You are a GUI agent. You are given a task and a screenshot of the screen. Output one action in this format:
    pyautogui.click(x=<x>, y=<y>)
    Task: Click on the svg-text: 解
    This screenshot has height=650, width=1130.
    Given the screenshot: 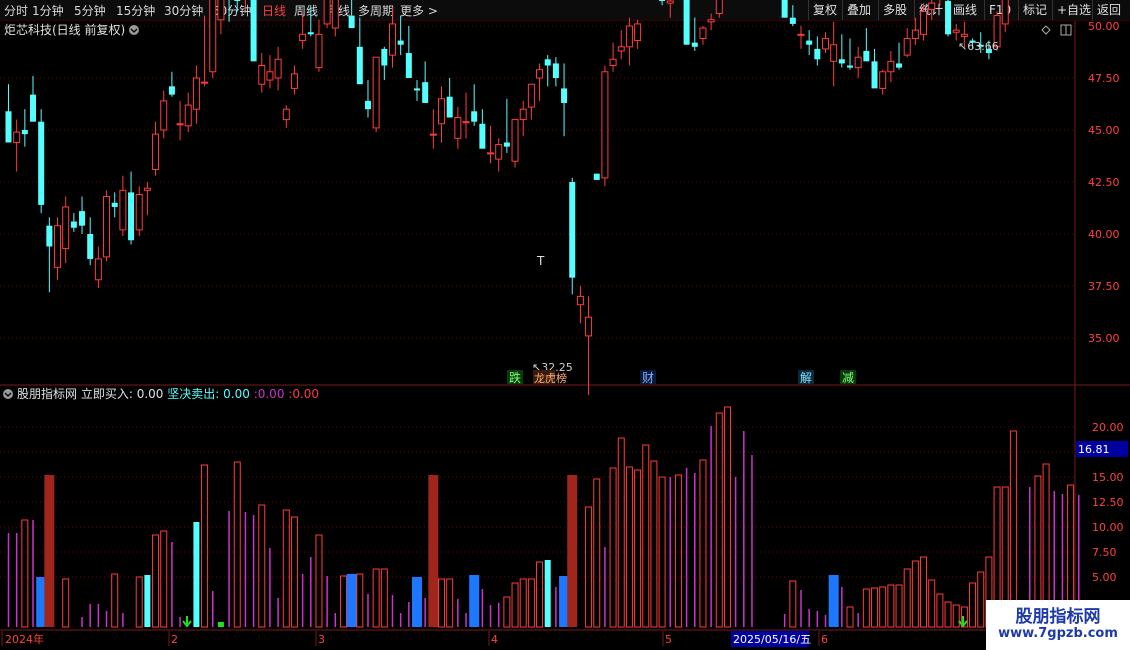 What is the action you would take?
    pyautogui.click(x=806, y=378)
    